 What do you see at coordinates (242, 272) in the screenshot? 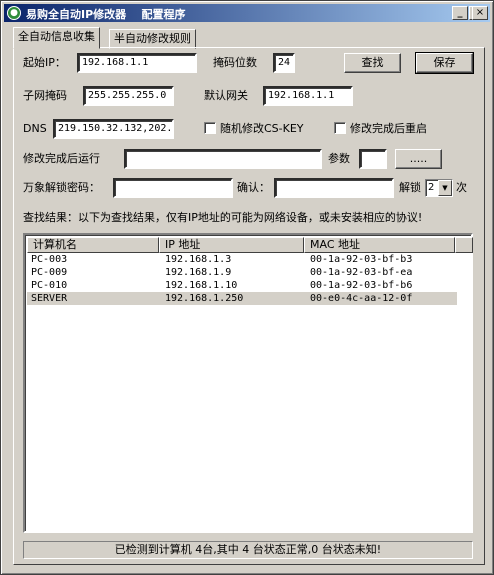
I see `table-row: PC-009 192.168.1.9 00-1a-92-03-bf-ea` at bounding box center [242, 272].